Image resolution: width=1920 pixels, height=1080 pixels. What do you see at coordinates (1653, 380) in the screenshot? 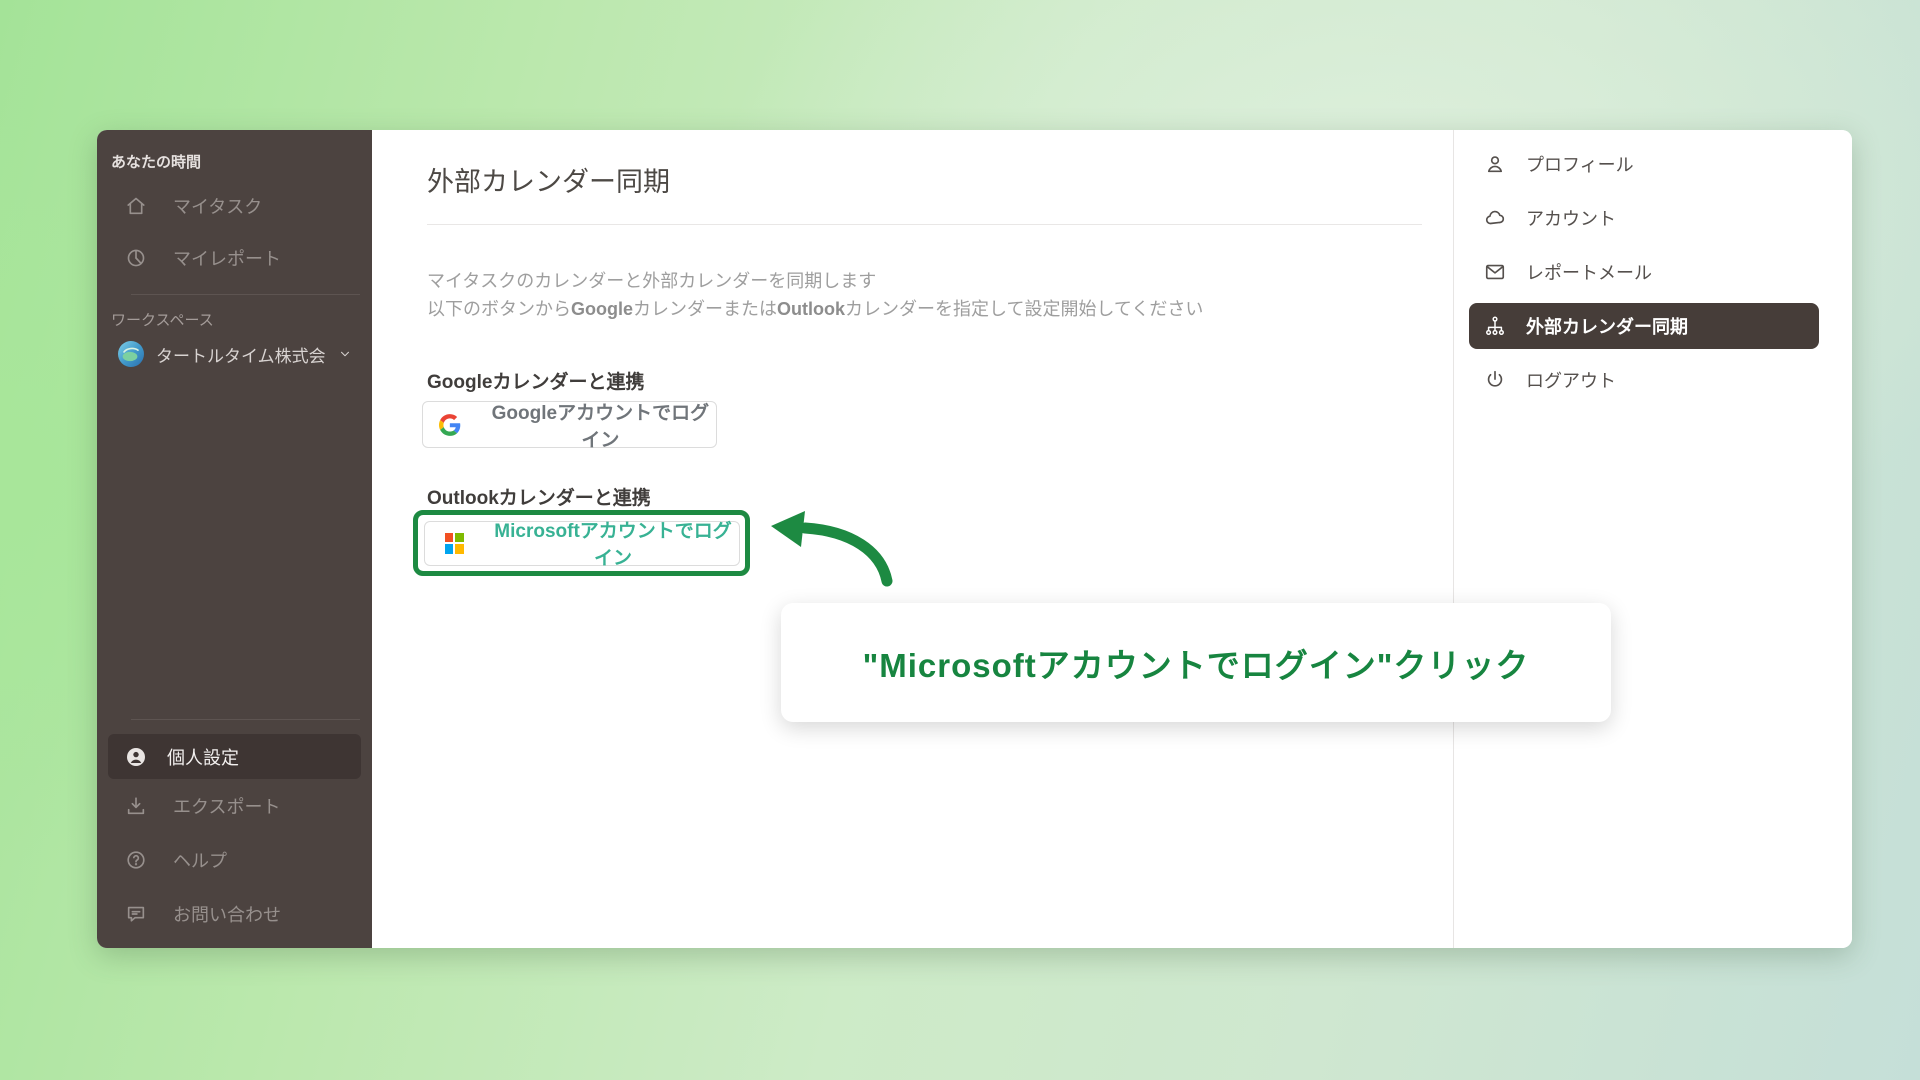
I see `settings-item-logout: ログアウト` at bounding box center [1653, 380].